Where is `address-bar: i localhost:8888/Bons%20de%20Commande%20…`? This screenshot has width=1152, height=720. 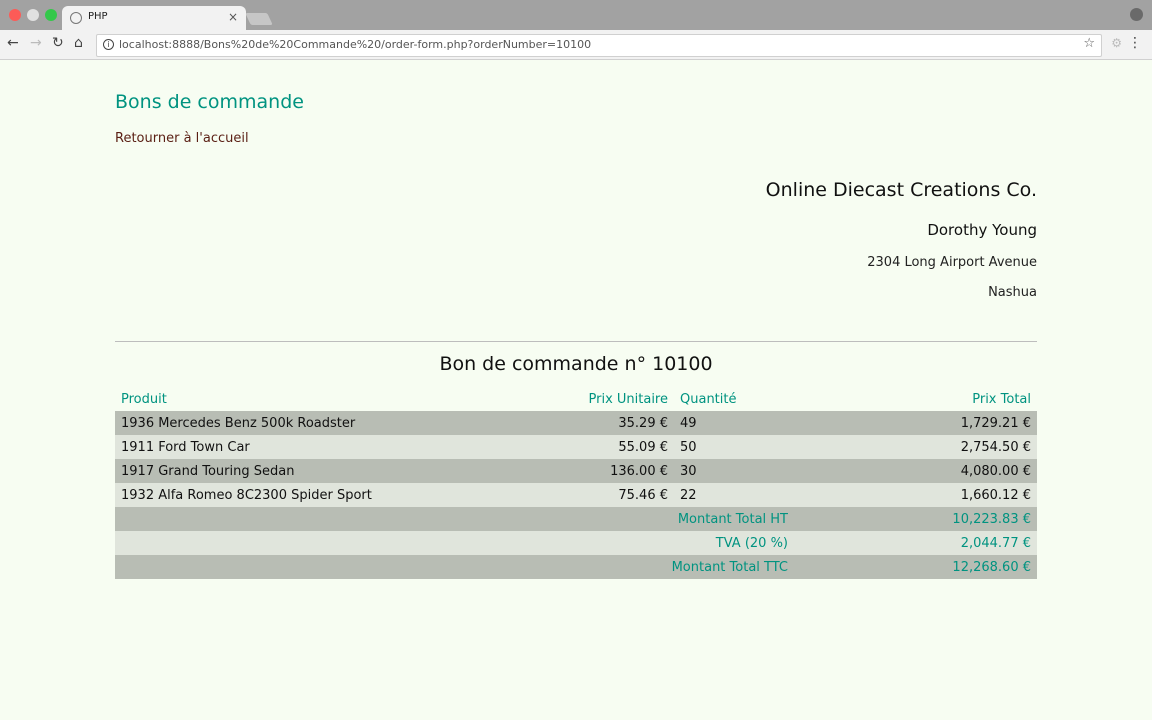
address-bar: i localhost:8888/Bons%20de%20Commande%20… is located at coordinates (599, 45).